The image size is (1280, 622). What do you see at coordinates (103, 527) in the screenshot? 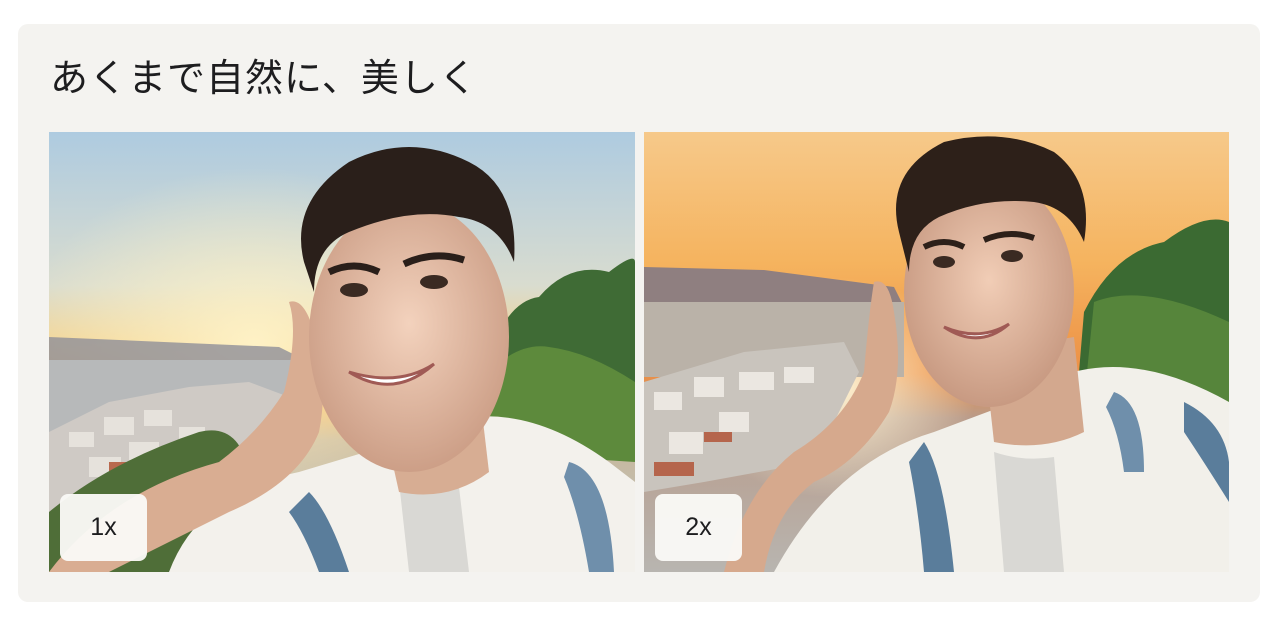
I see `zoom-label-badge: 1x` at bounding box center [103, 527].